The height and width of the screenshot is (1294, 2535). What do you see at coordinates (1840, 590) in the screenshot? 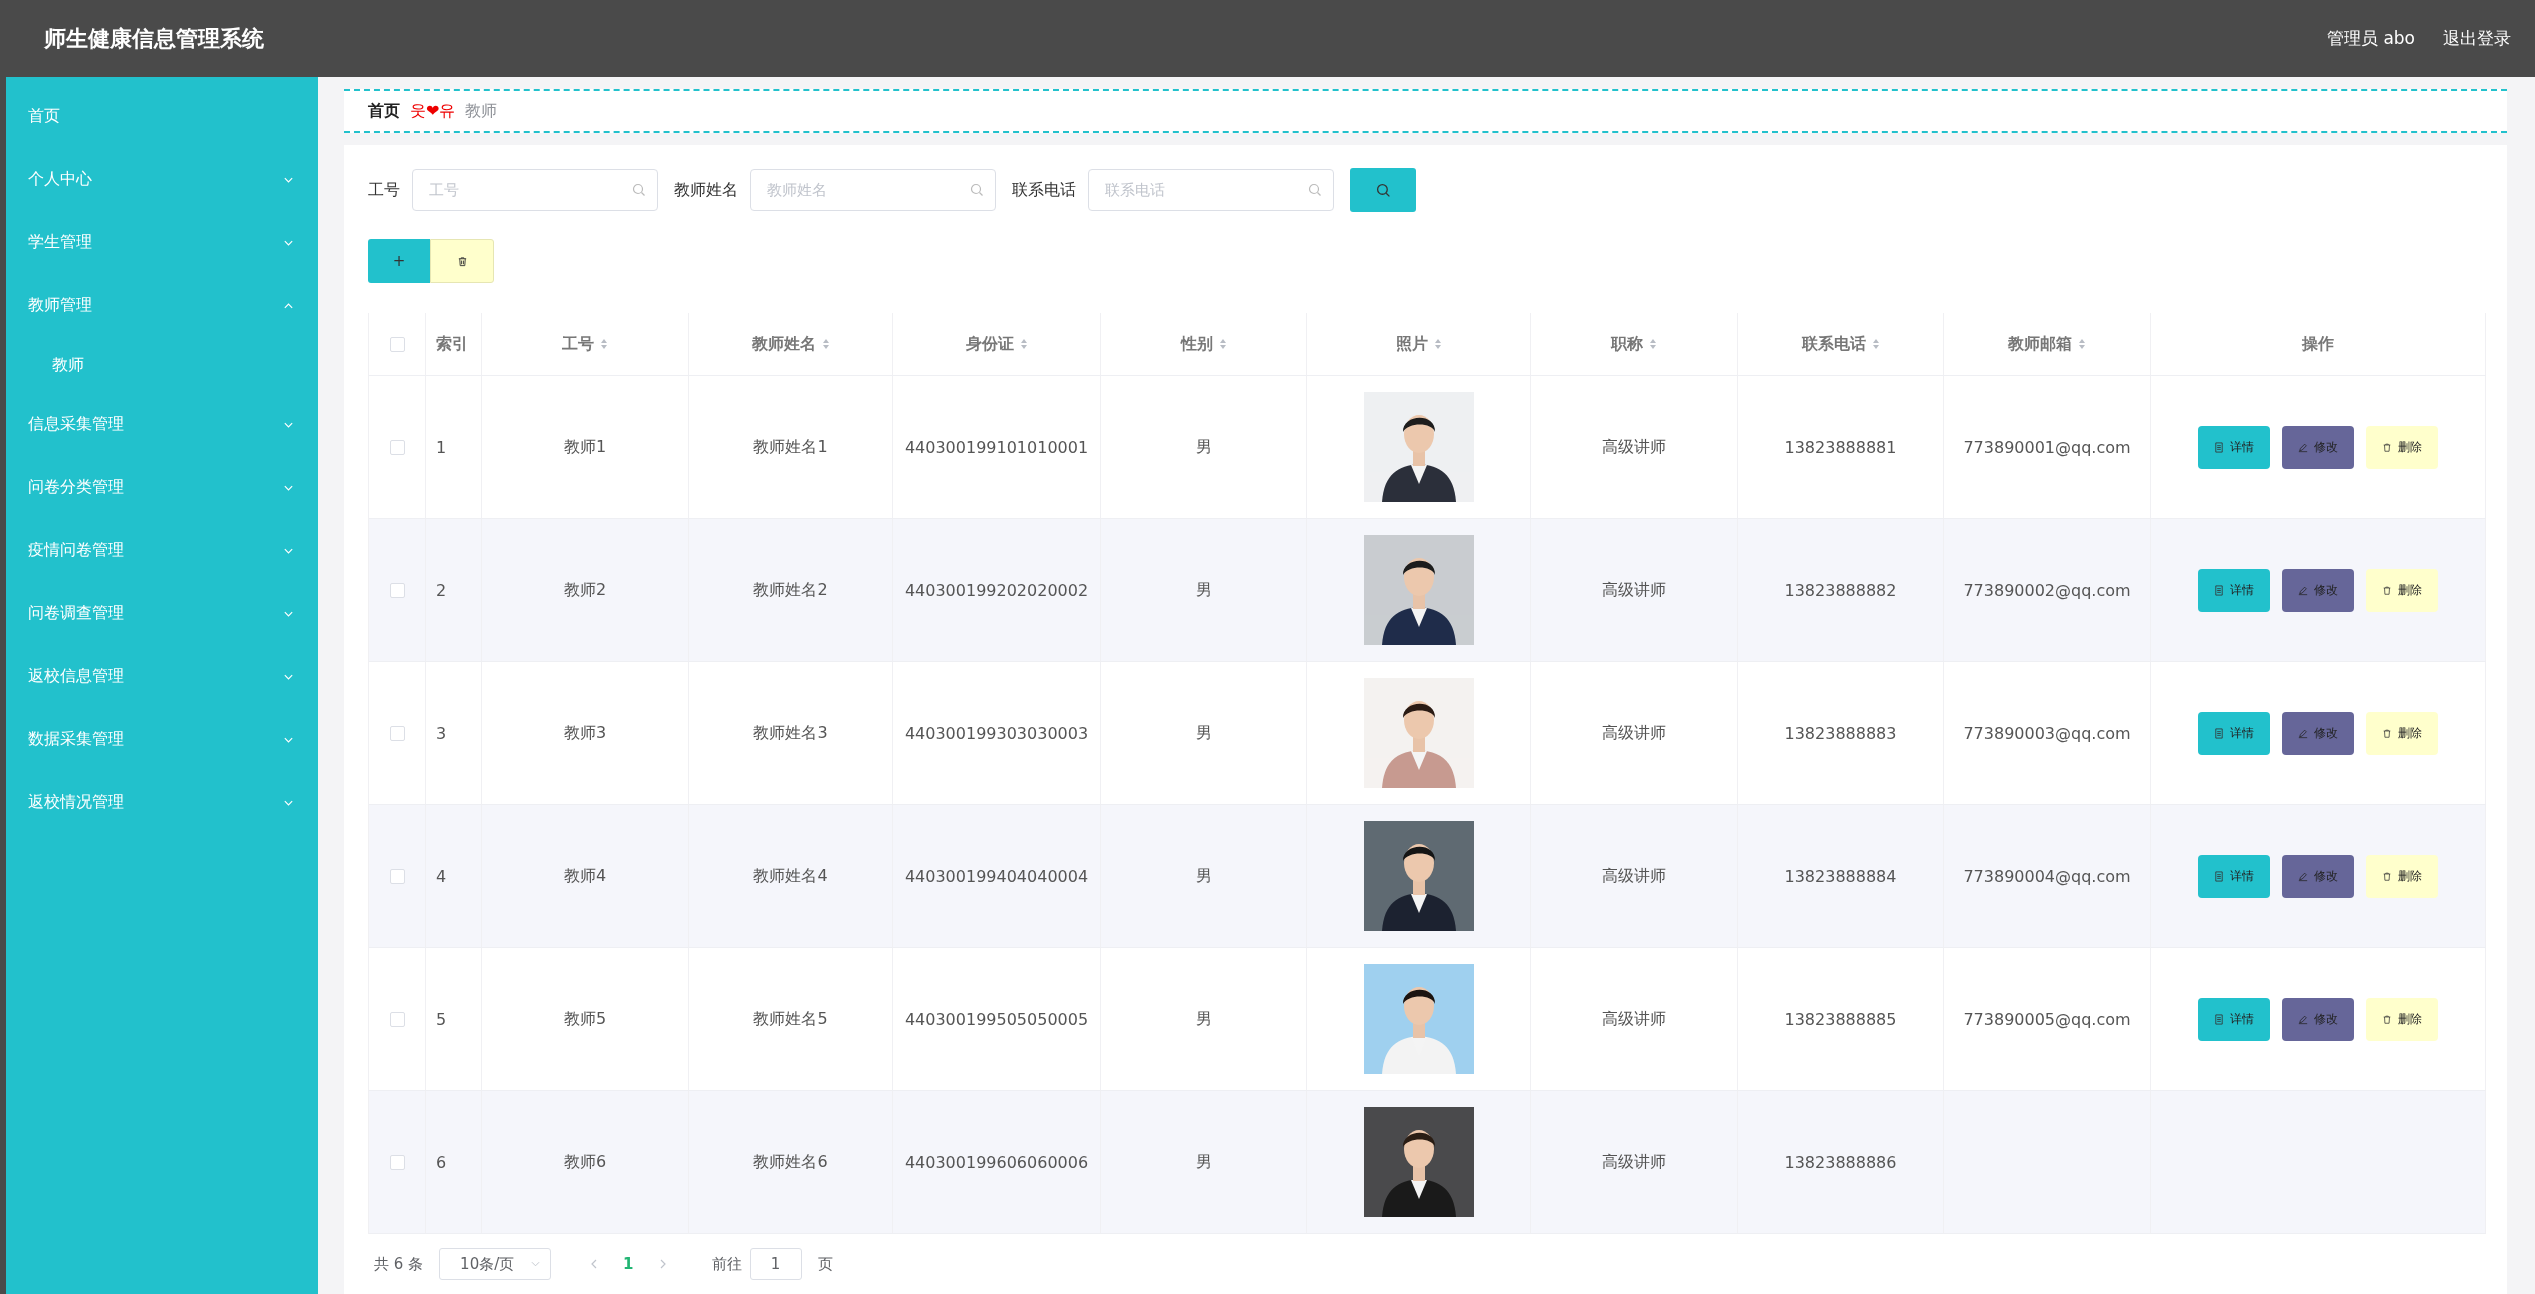
I see `table-cell: 13823888882` at bounding box center [1840, 590].